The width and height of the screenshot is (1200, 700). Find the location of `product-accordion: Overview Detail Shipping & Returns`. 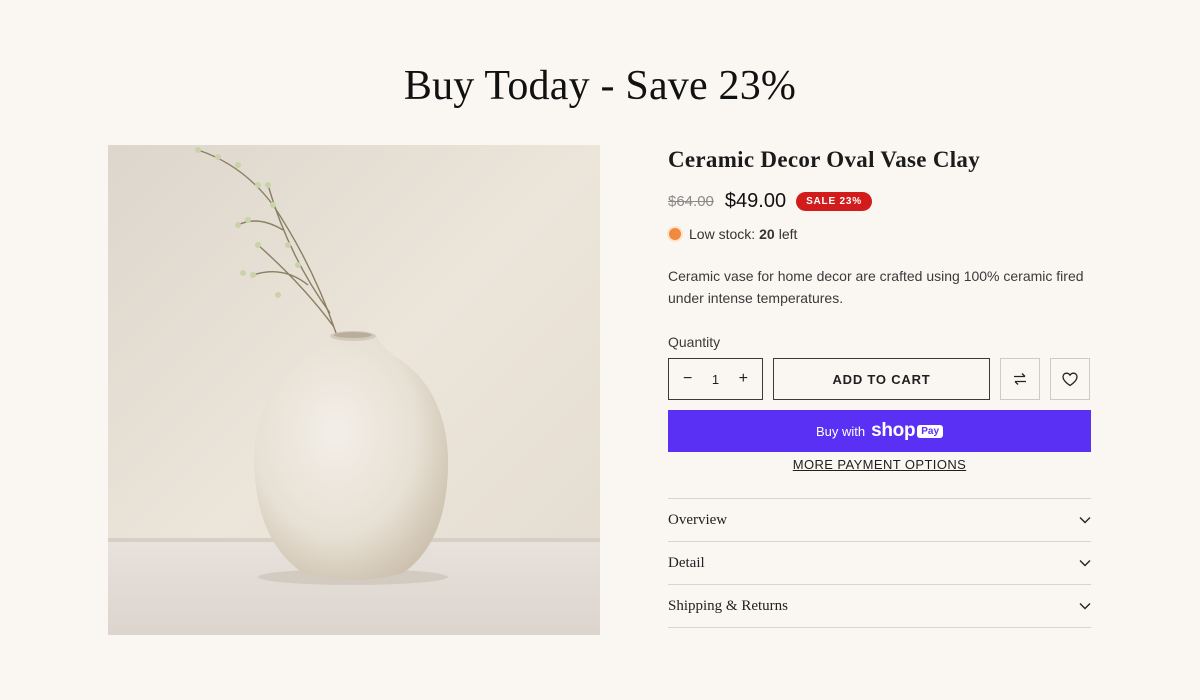

product-accordion: Overview Detail Shipping & Returns is located at coordinates (879, 563).